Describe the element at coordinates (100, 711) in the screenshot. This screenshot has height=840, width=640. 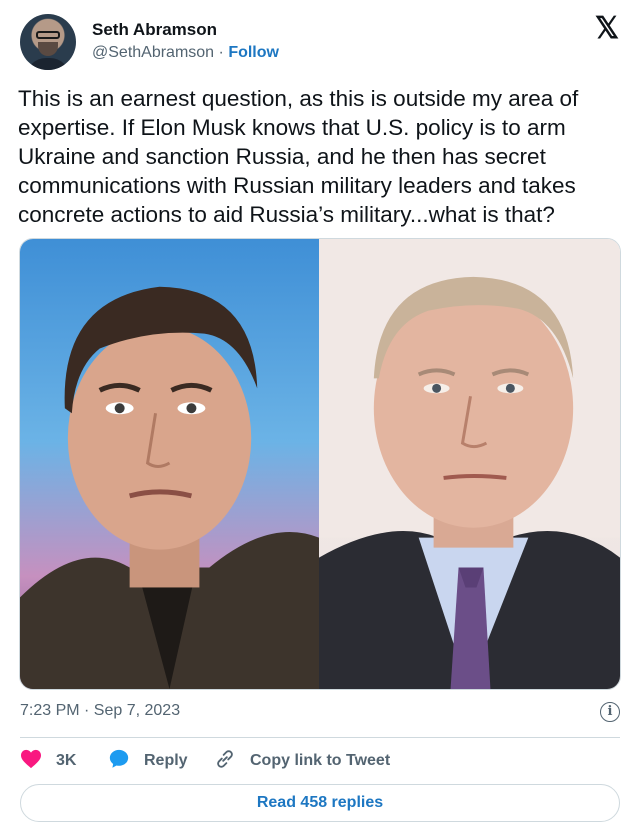
I see `tweet-timestamp: 7:23 PM · Sep 7, 2023` at that location.